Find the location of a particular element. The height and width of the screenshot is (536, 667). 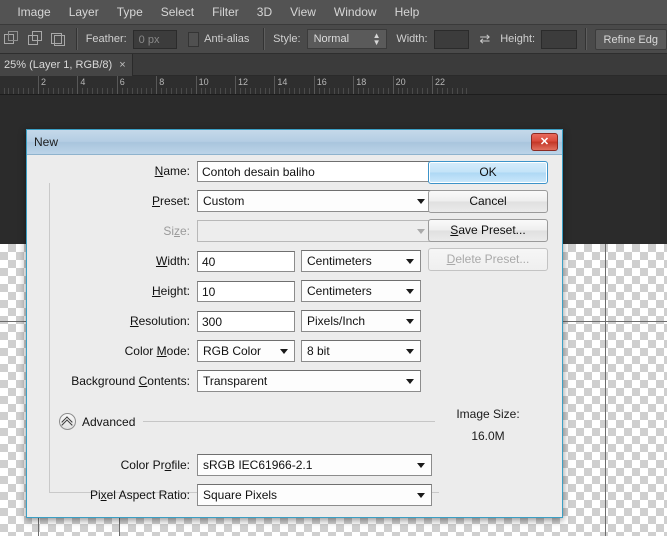

document-tab: 25% (Layer 1, RGB/8) × is located at coordinates (66, 65).